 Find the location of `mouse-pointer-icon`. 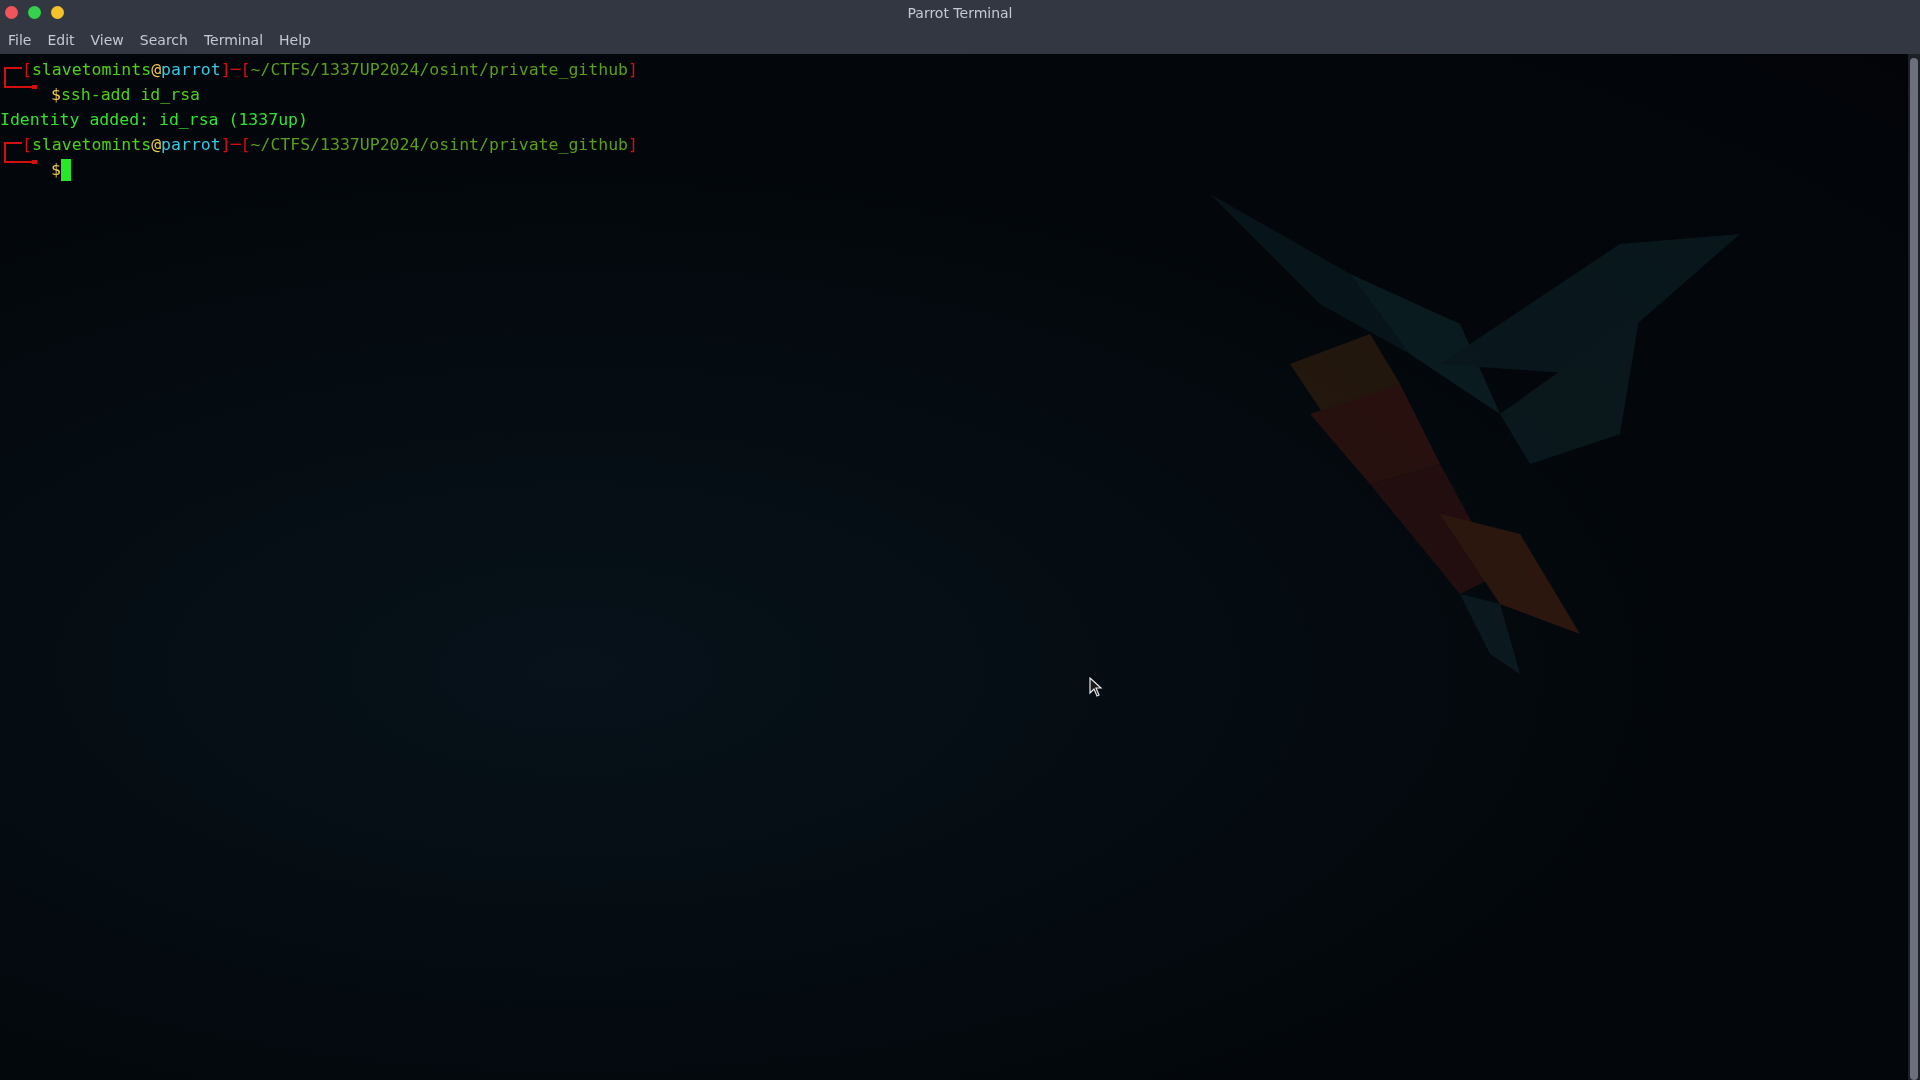

mouse-pointer-icon is located at coordinates (1096, 687).